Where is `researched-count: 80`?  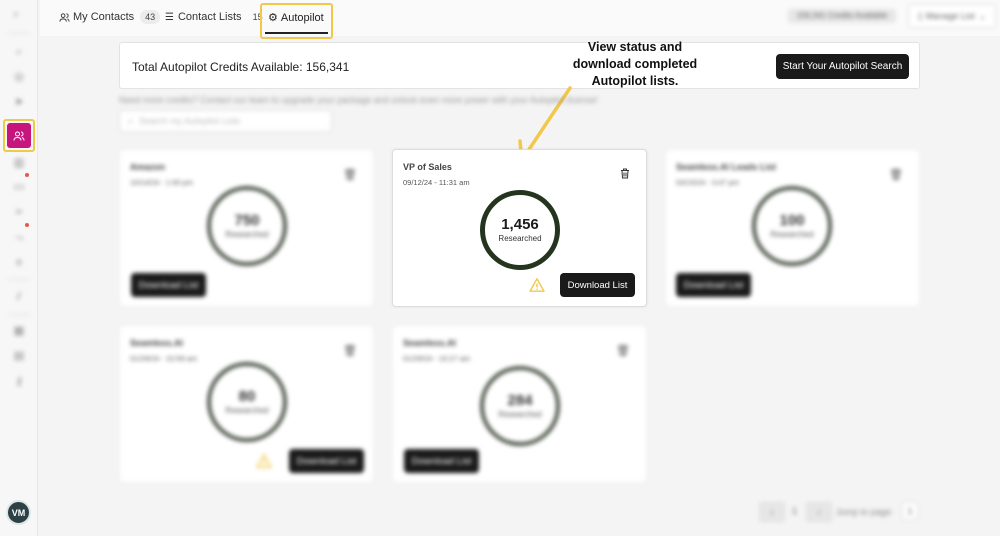 researched-count: 80 is located at coordinates (247, 396).